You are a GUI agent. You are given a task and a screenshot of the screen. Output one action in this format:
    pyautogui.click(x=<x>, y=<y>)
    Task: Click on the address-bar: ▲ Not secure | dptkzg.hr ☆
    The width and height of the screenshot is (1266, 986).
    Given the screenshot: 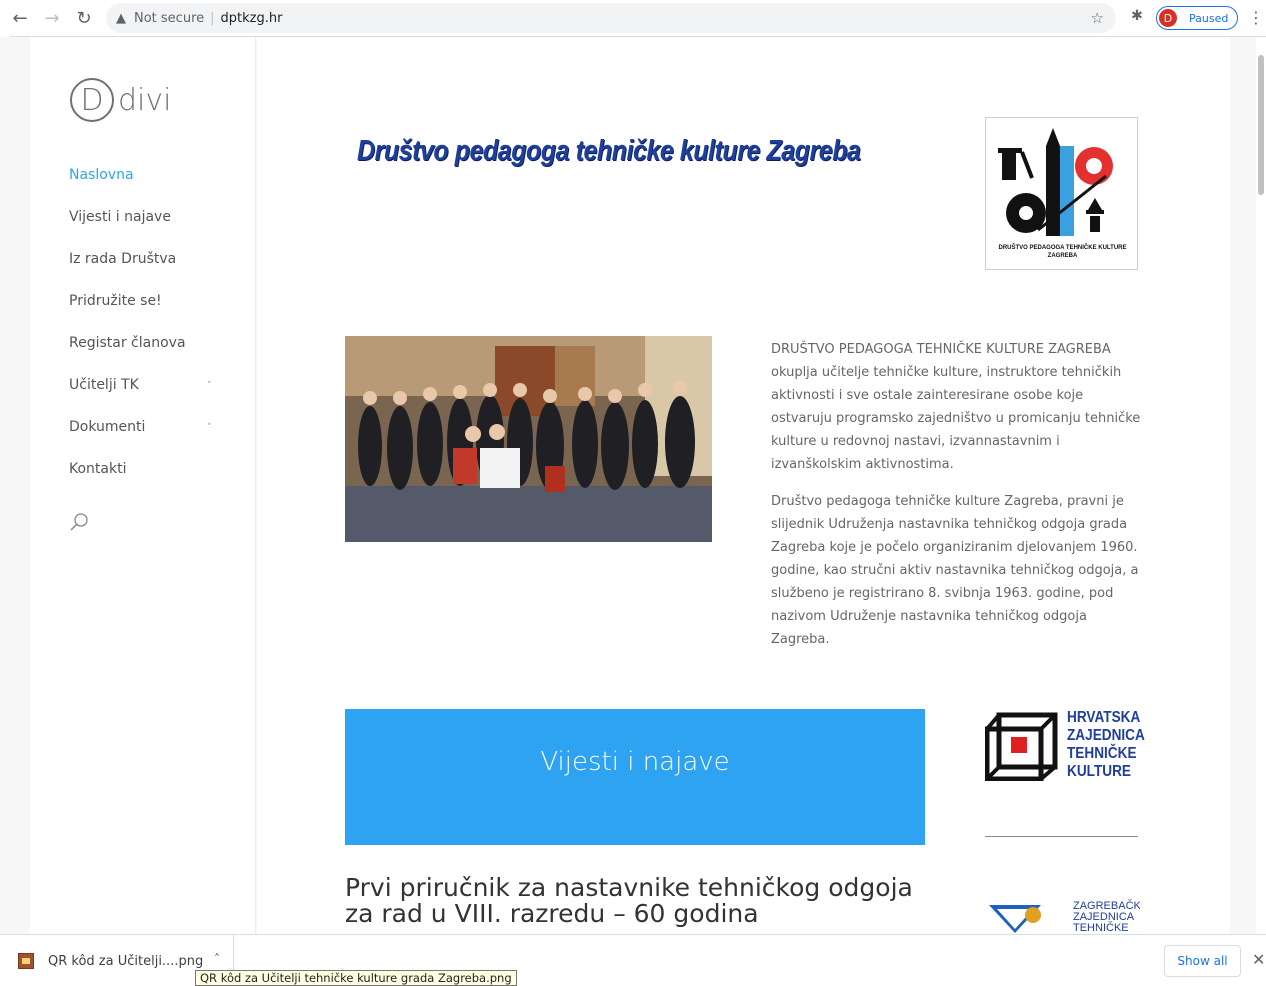 What is the action you would take?
    pyautogui.click(x=611, y=18)
    